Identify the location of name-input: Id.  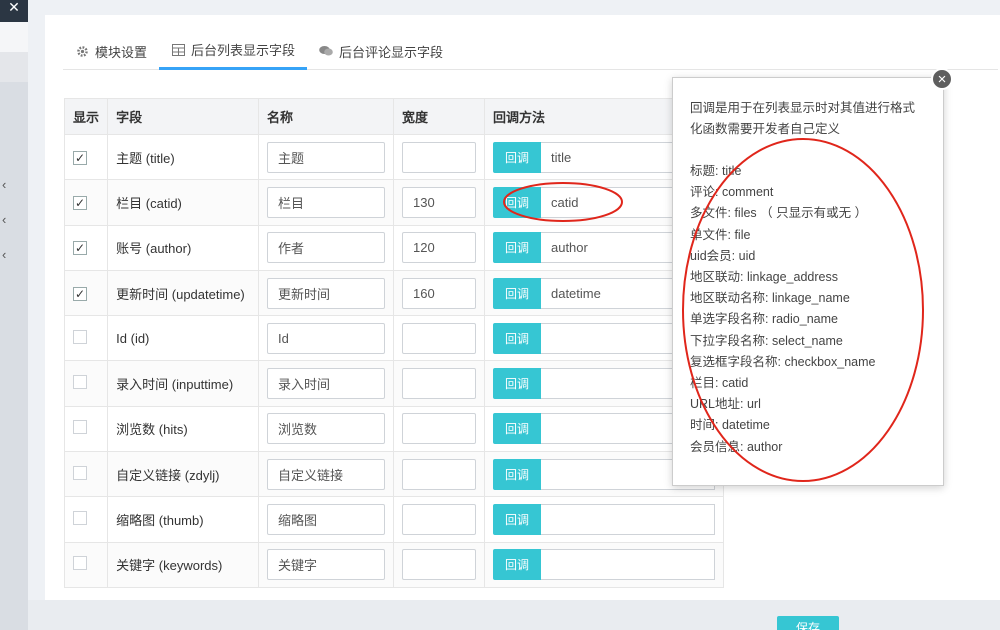
(325, 338).